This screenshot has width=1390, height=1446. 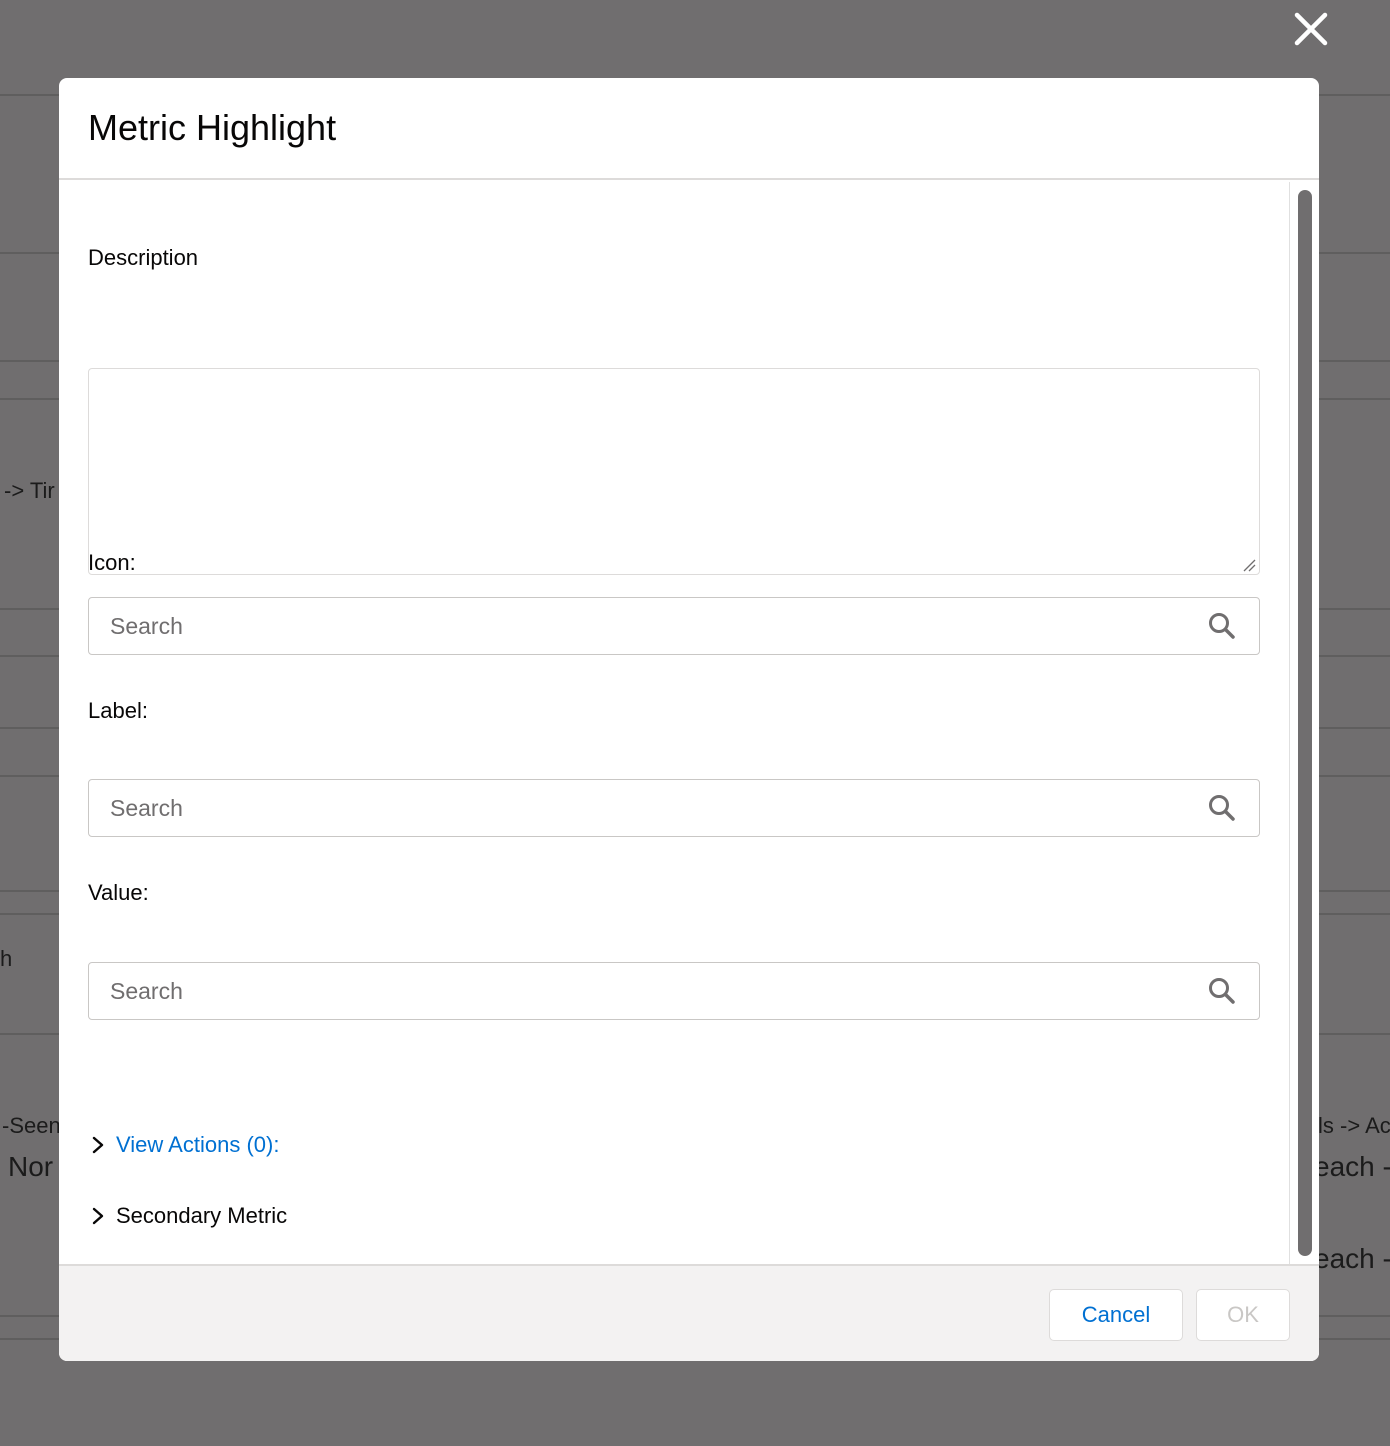 I want to click on modal-title: Metric Highlight, so click(x=212, y=127).